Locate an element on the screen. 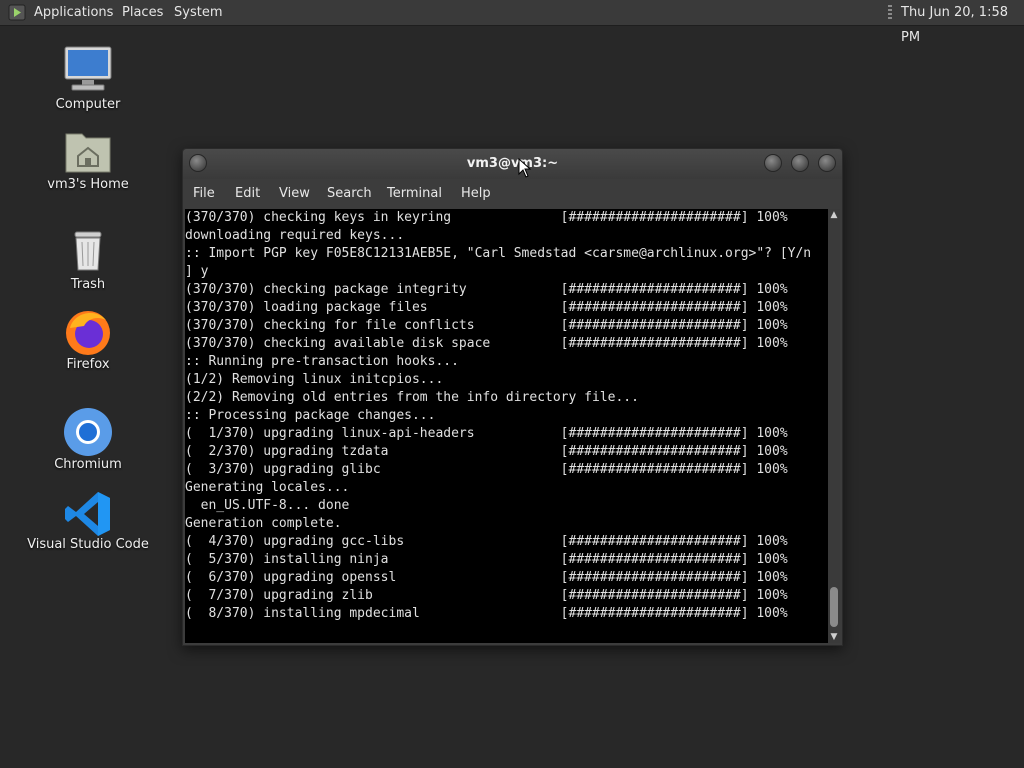 This screenshot has height=768, width=1024. terminal-line: ] y is located at coordinates (197, 271).